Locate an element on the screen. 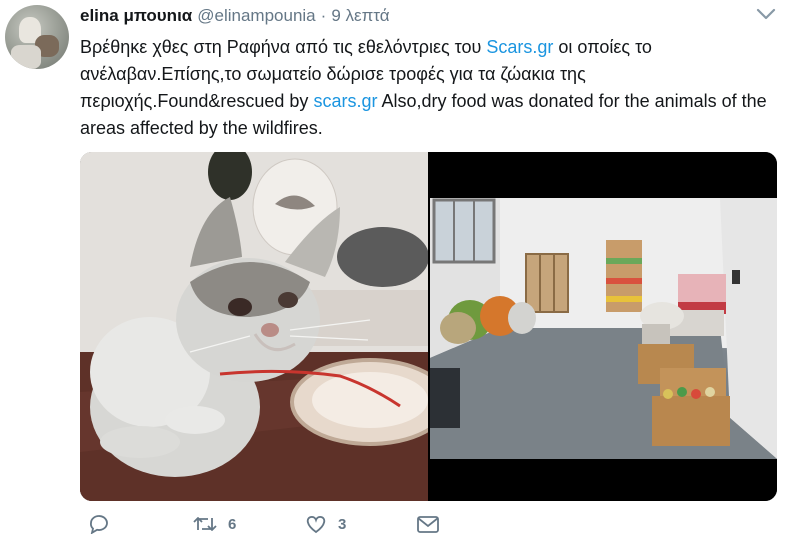  chevron-down-icon is located at coordinates (766, 14).